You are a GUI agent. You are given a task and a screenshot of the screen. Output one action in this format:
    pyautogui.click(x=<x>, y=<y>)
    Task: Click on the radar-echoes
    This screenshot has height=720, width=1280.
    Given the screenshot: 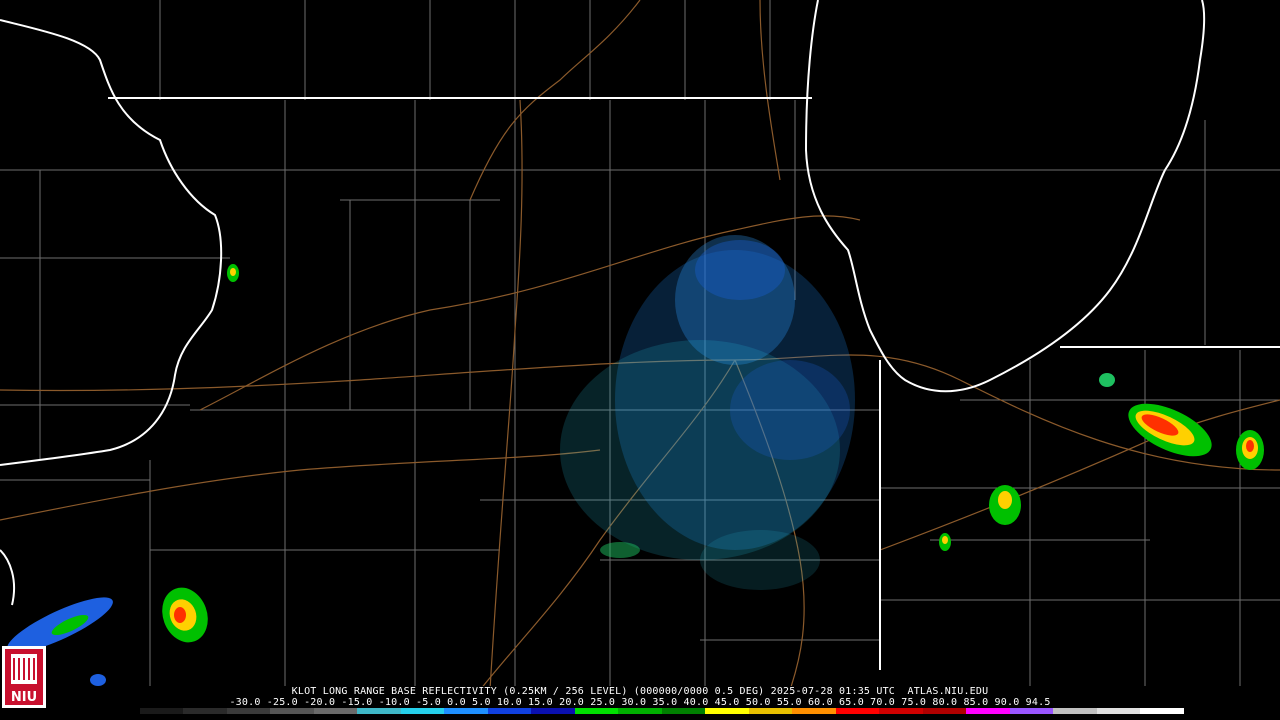 What is the action you would take?
    pyautogui.click(x=707, y=412)
    